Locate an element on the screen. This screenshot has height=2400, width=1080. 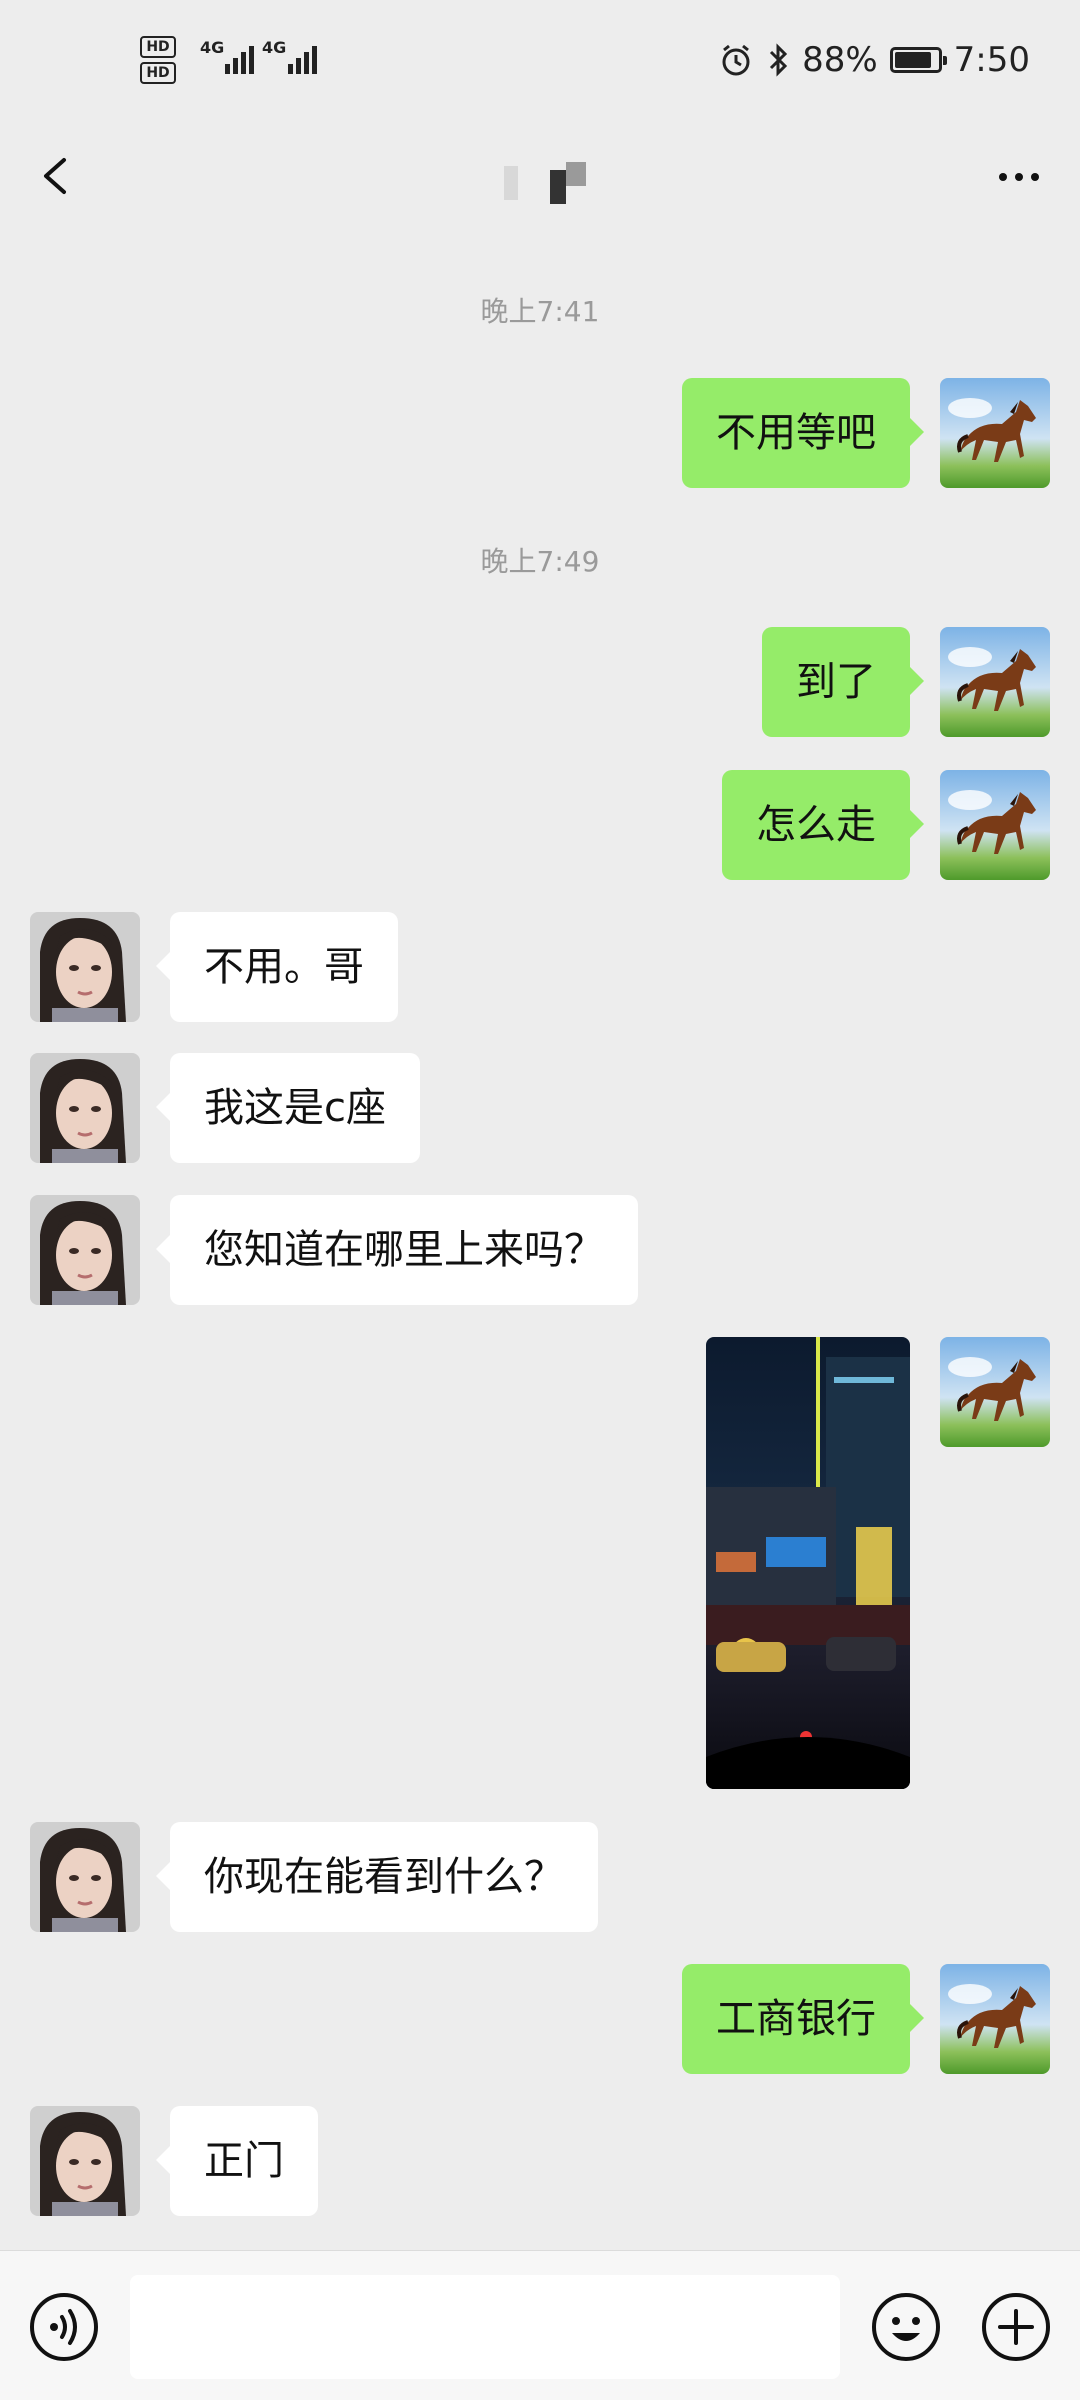
network-type-2: 4G is located at coordinates (274, 47).